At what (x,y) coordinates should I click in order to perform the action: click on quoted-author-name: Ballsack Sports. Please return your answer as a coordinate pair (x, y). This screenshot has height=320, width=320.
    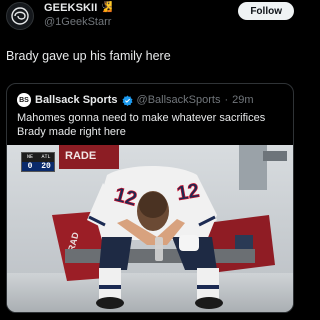
    Looking at the image, I should click on (76, 100).